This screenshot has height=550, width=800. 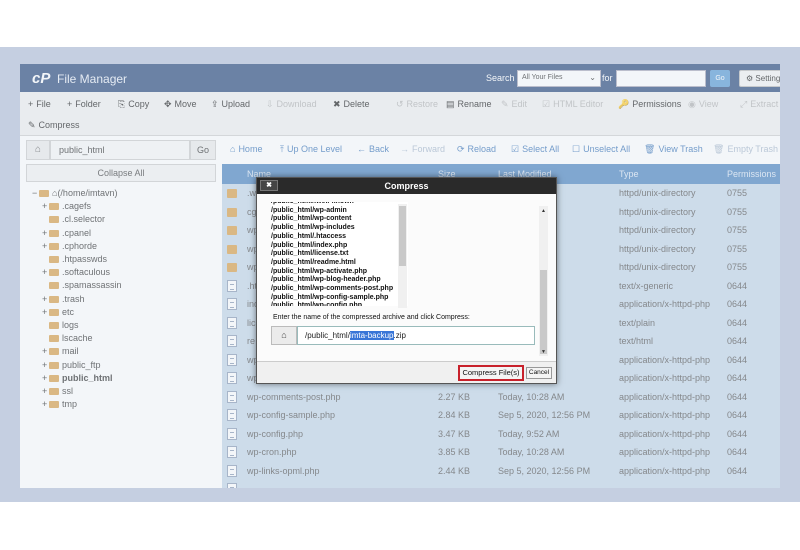 I want to click on cancel-button: Cancel, so click(x=539, y=373).